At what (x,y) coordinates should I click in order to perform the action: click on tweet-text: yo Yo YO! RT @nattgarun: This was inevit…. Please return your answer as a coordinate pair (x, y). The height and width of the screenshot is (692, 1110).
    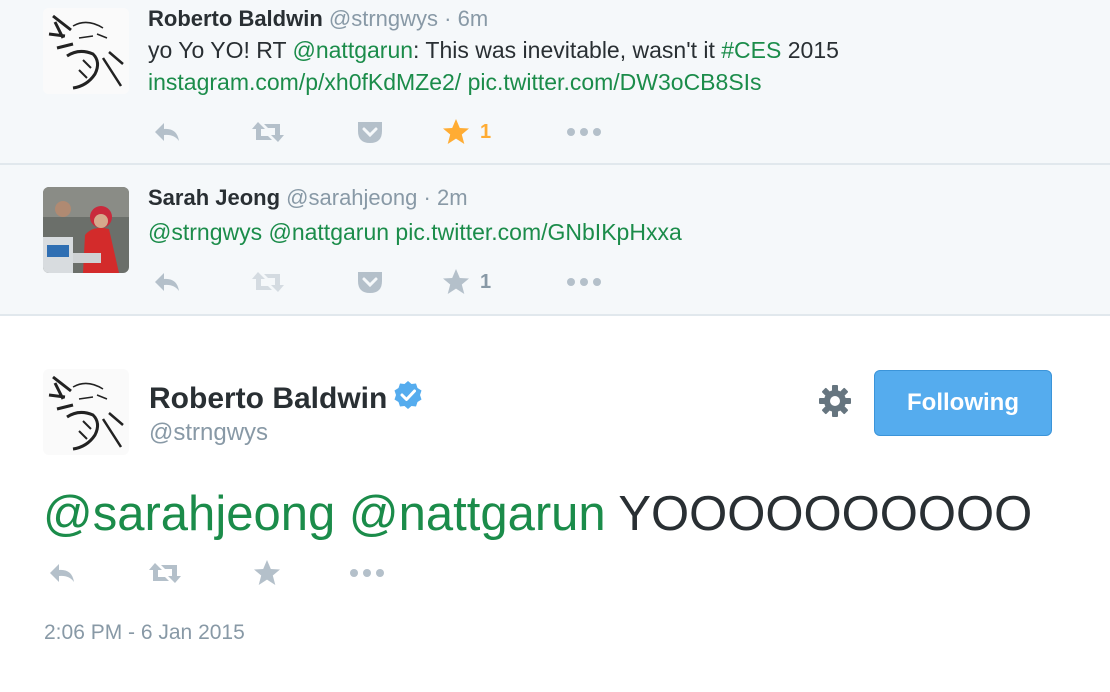
    Looking at the image, I should click on (493, 50).